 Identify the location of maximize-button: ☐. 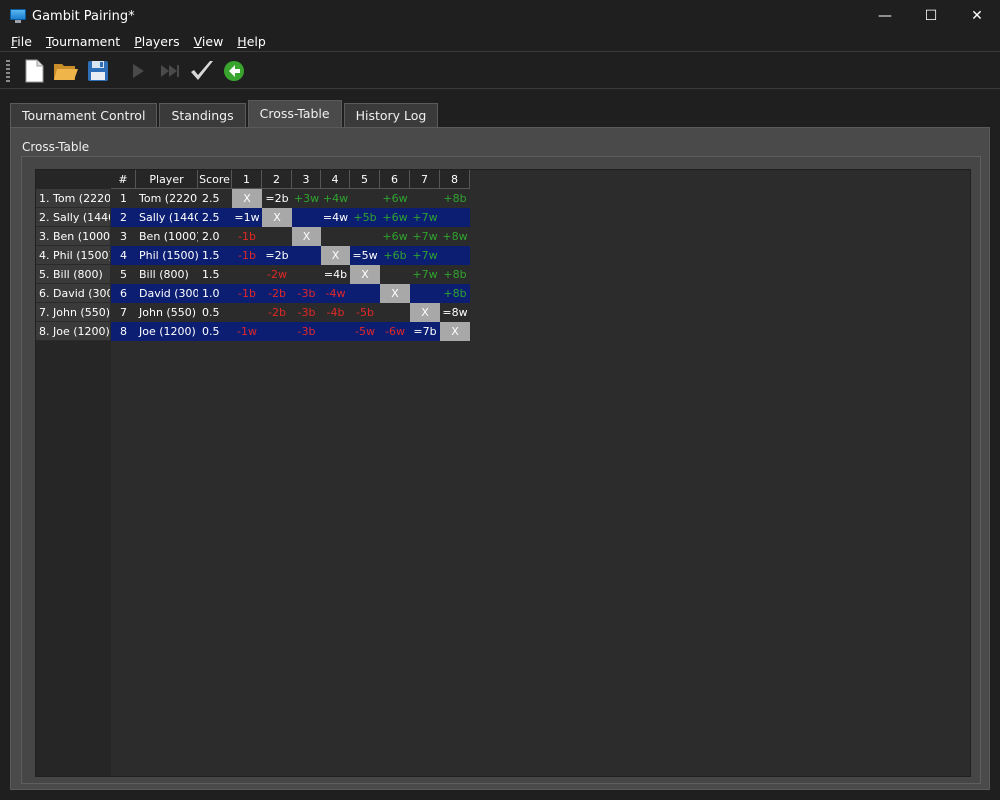
(931, 16).